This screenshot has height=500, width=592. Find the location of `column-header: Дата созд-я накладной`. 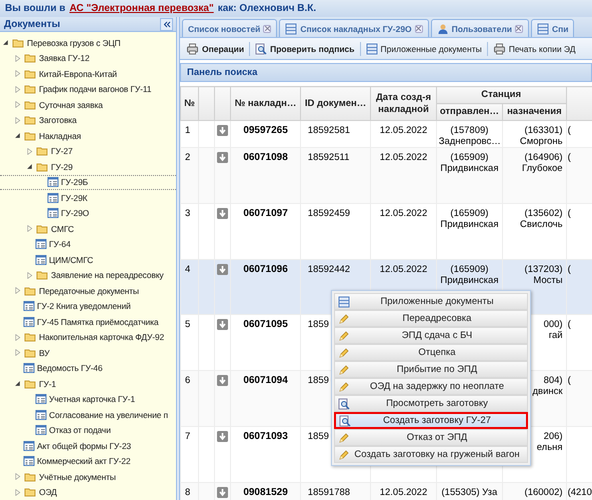

column-header: Дата созд-я накладной is located at coordinates (403, 103).